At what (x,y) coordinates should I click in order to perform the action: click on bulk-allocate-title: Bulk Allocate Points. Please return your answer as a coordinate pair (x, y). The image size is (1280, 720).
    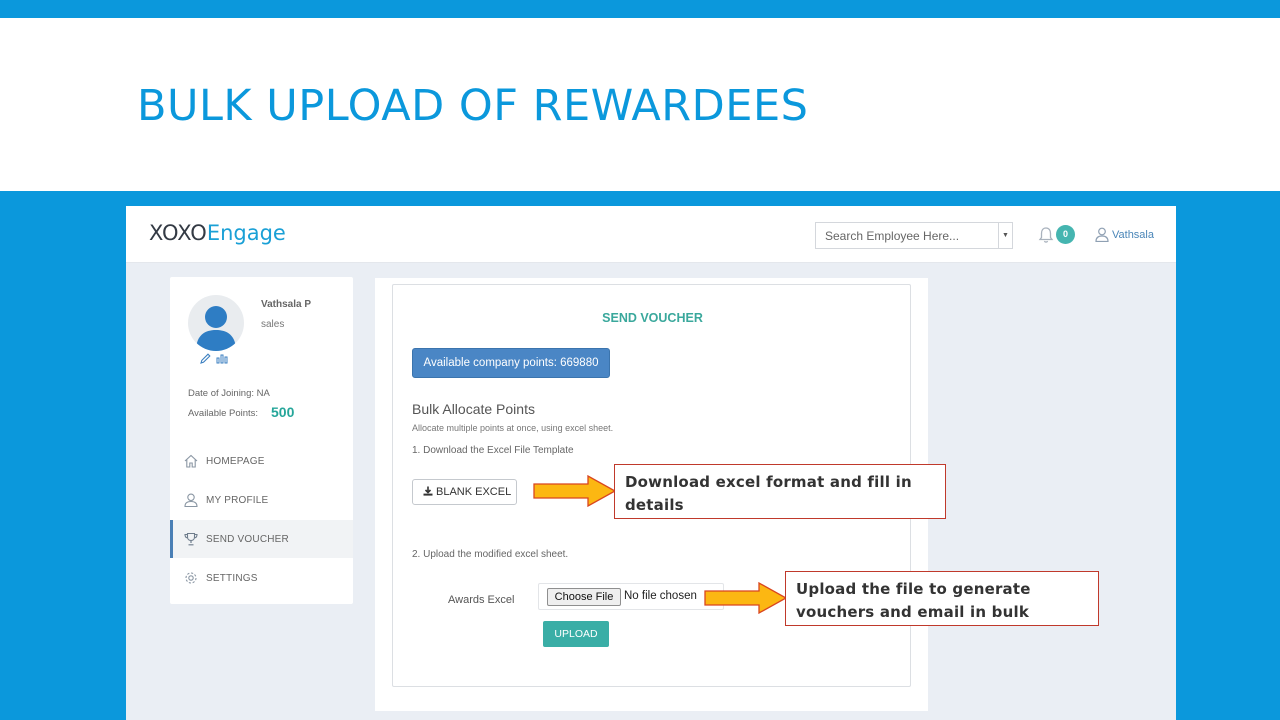
    Looking at the image, I should click on (473, 409).